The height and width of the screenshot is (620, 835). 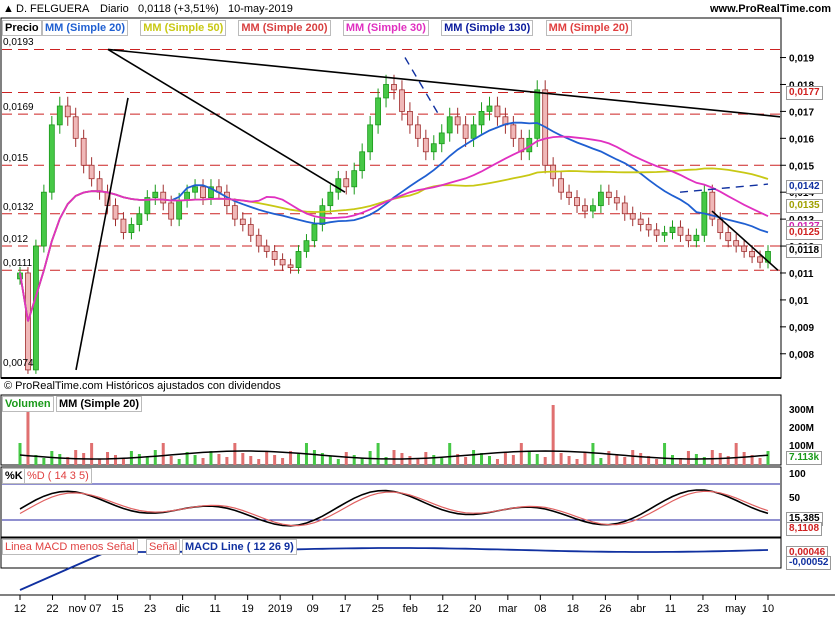 What do you see at coordinates (163, 547) in the screenshot?
I see `macd-signal-label: Señal` at bounding box center [163, 547].